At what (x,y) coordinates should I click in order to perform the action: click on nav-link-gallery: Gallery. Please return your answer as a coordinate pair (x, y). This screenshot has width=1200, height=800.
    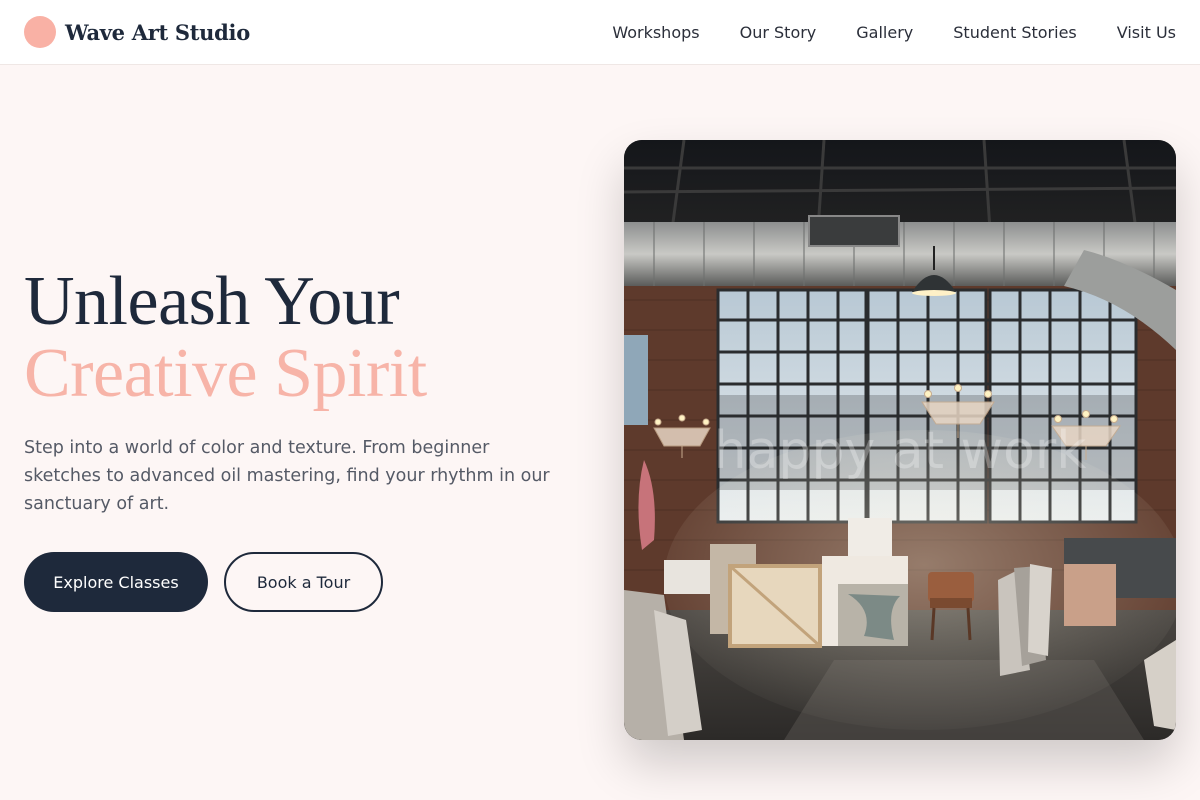
    Looking at the image, I should click on (884, 32).